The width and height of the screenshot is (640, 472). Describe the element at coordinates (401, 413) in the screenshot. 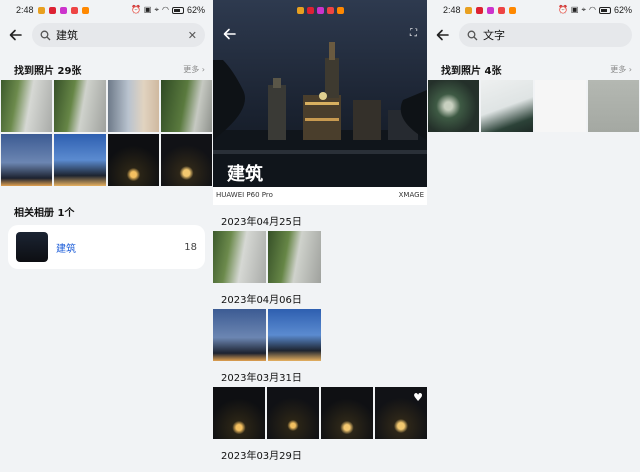

I see `photo-thumbnail: ♥` at that location.